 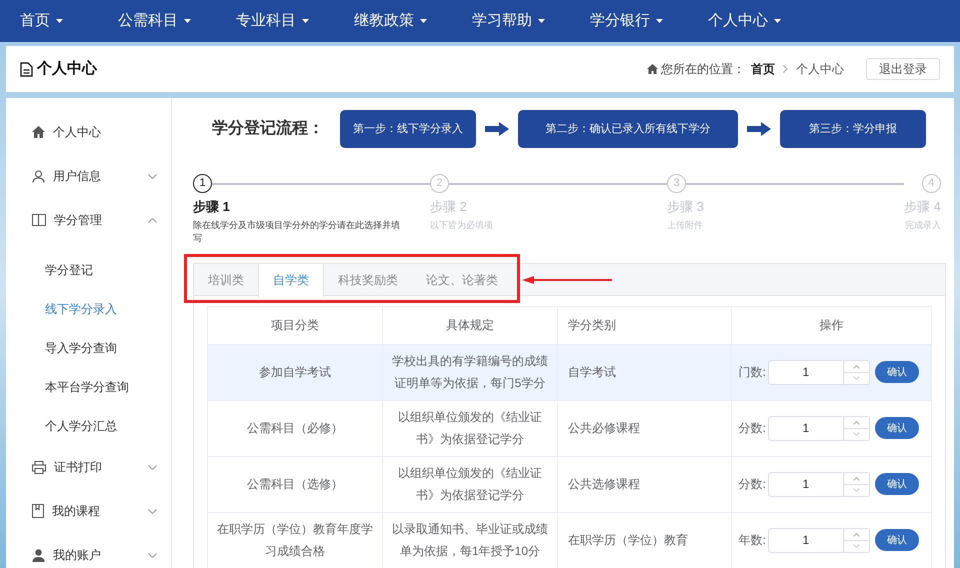 I want to click on column-header: 具体规定, so click(x=470, y=325).